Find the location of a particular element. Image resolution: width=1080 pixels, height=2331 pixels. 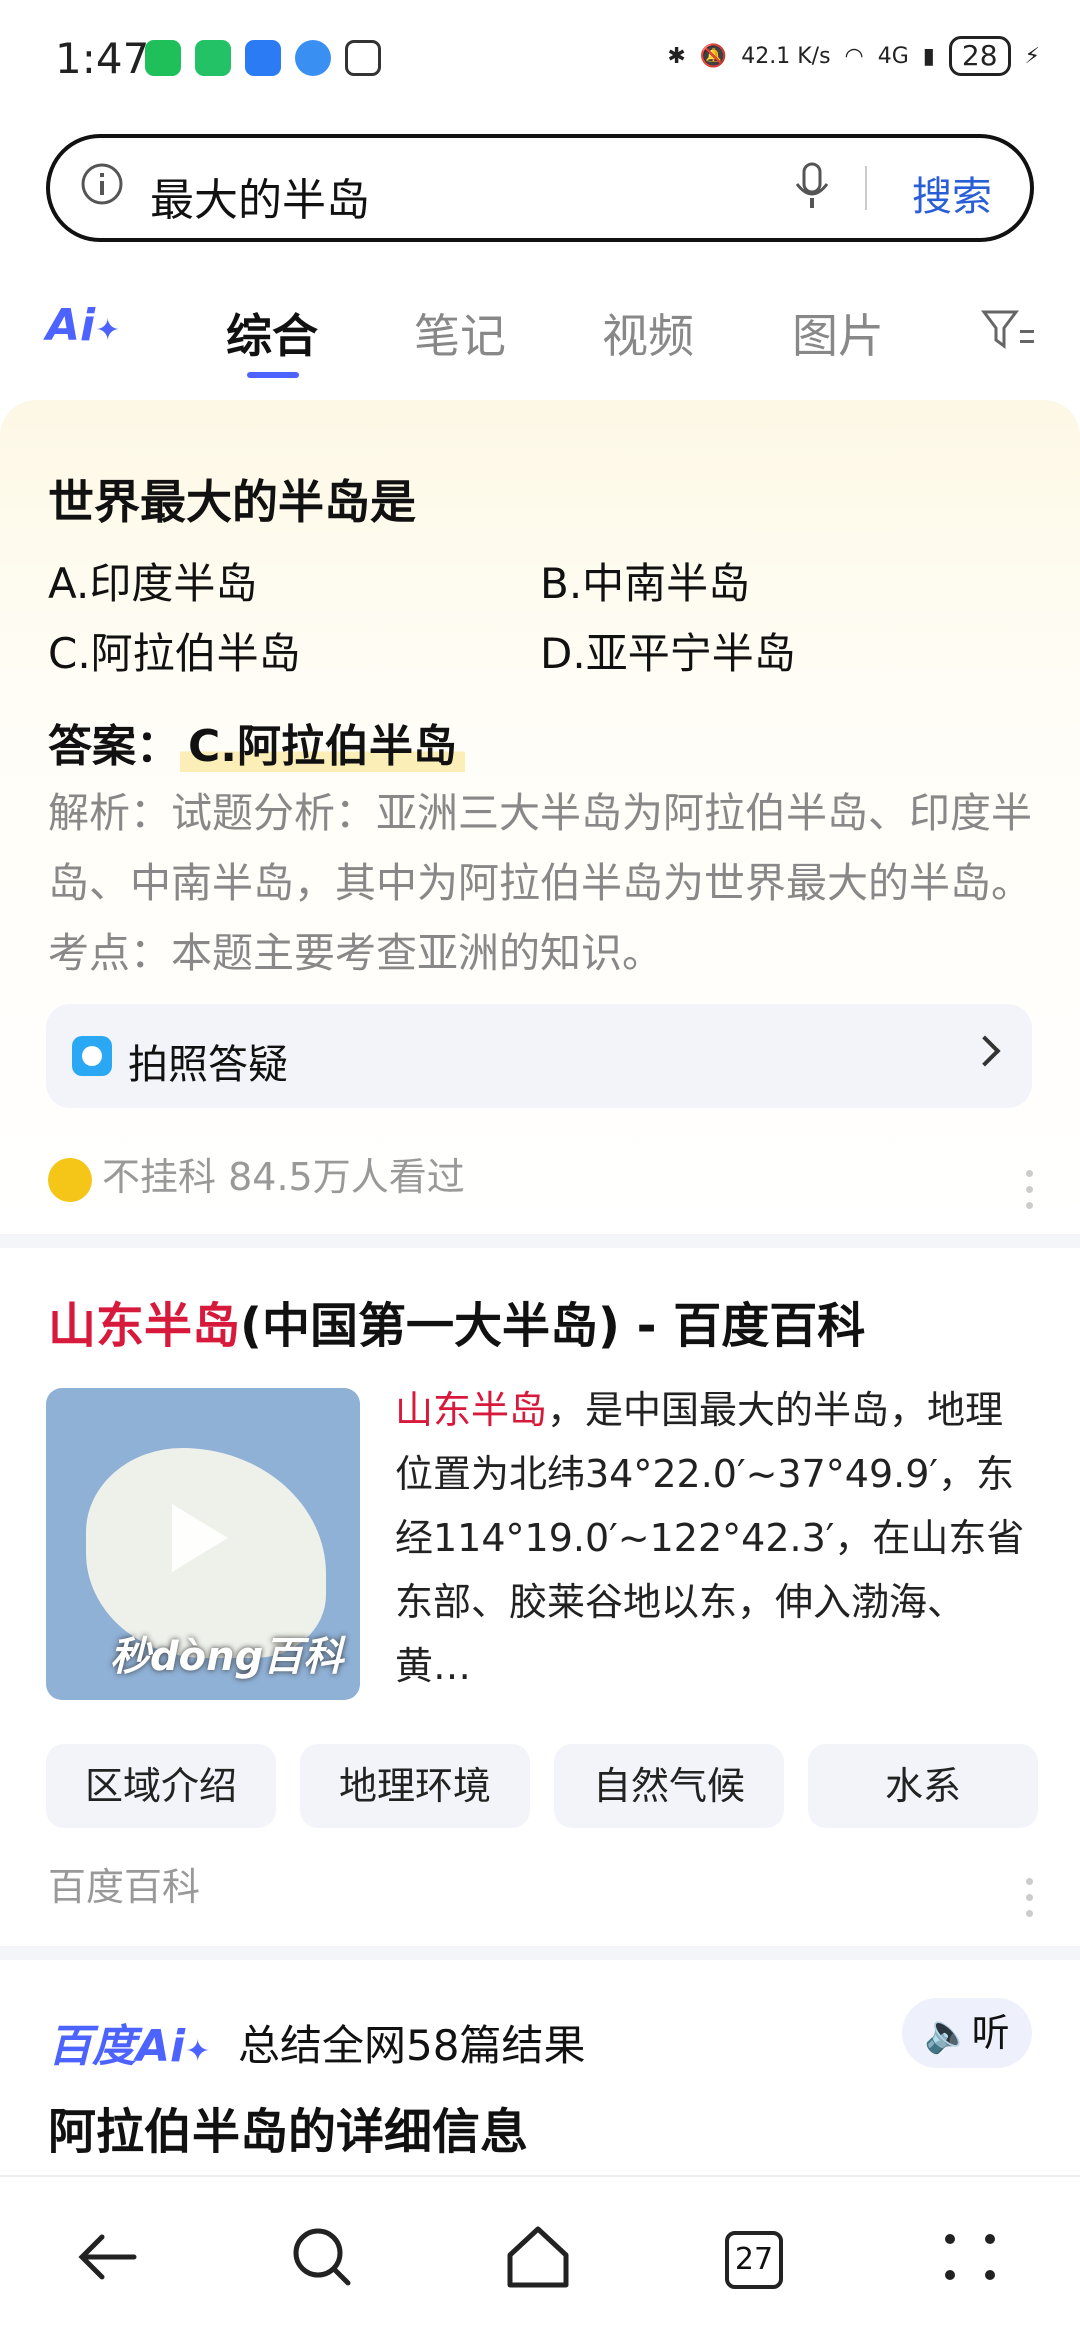

summary-text: 总结全网58篇结果 is located at coordinates (412, 2045).